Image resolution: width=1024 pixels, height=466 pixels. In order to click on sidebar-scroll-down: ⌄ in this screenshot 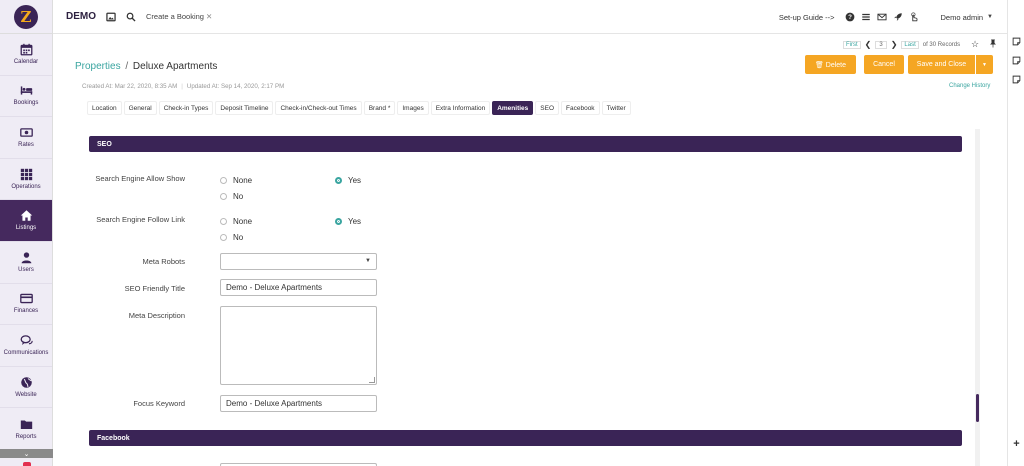, I will do `click(26, 453)`.